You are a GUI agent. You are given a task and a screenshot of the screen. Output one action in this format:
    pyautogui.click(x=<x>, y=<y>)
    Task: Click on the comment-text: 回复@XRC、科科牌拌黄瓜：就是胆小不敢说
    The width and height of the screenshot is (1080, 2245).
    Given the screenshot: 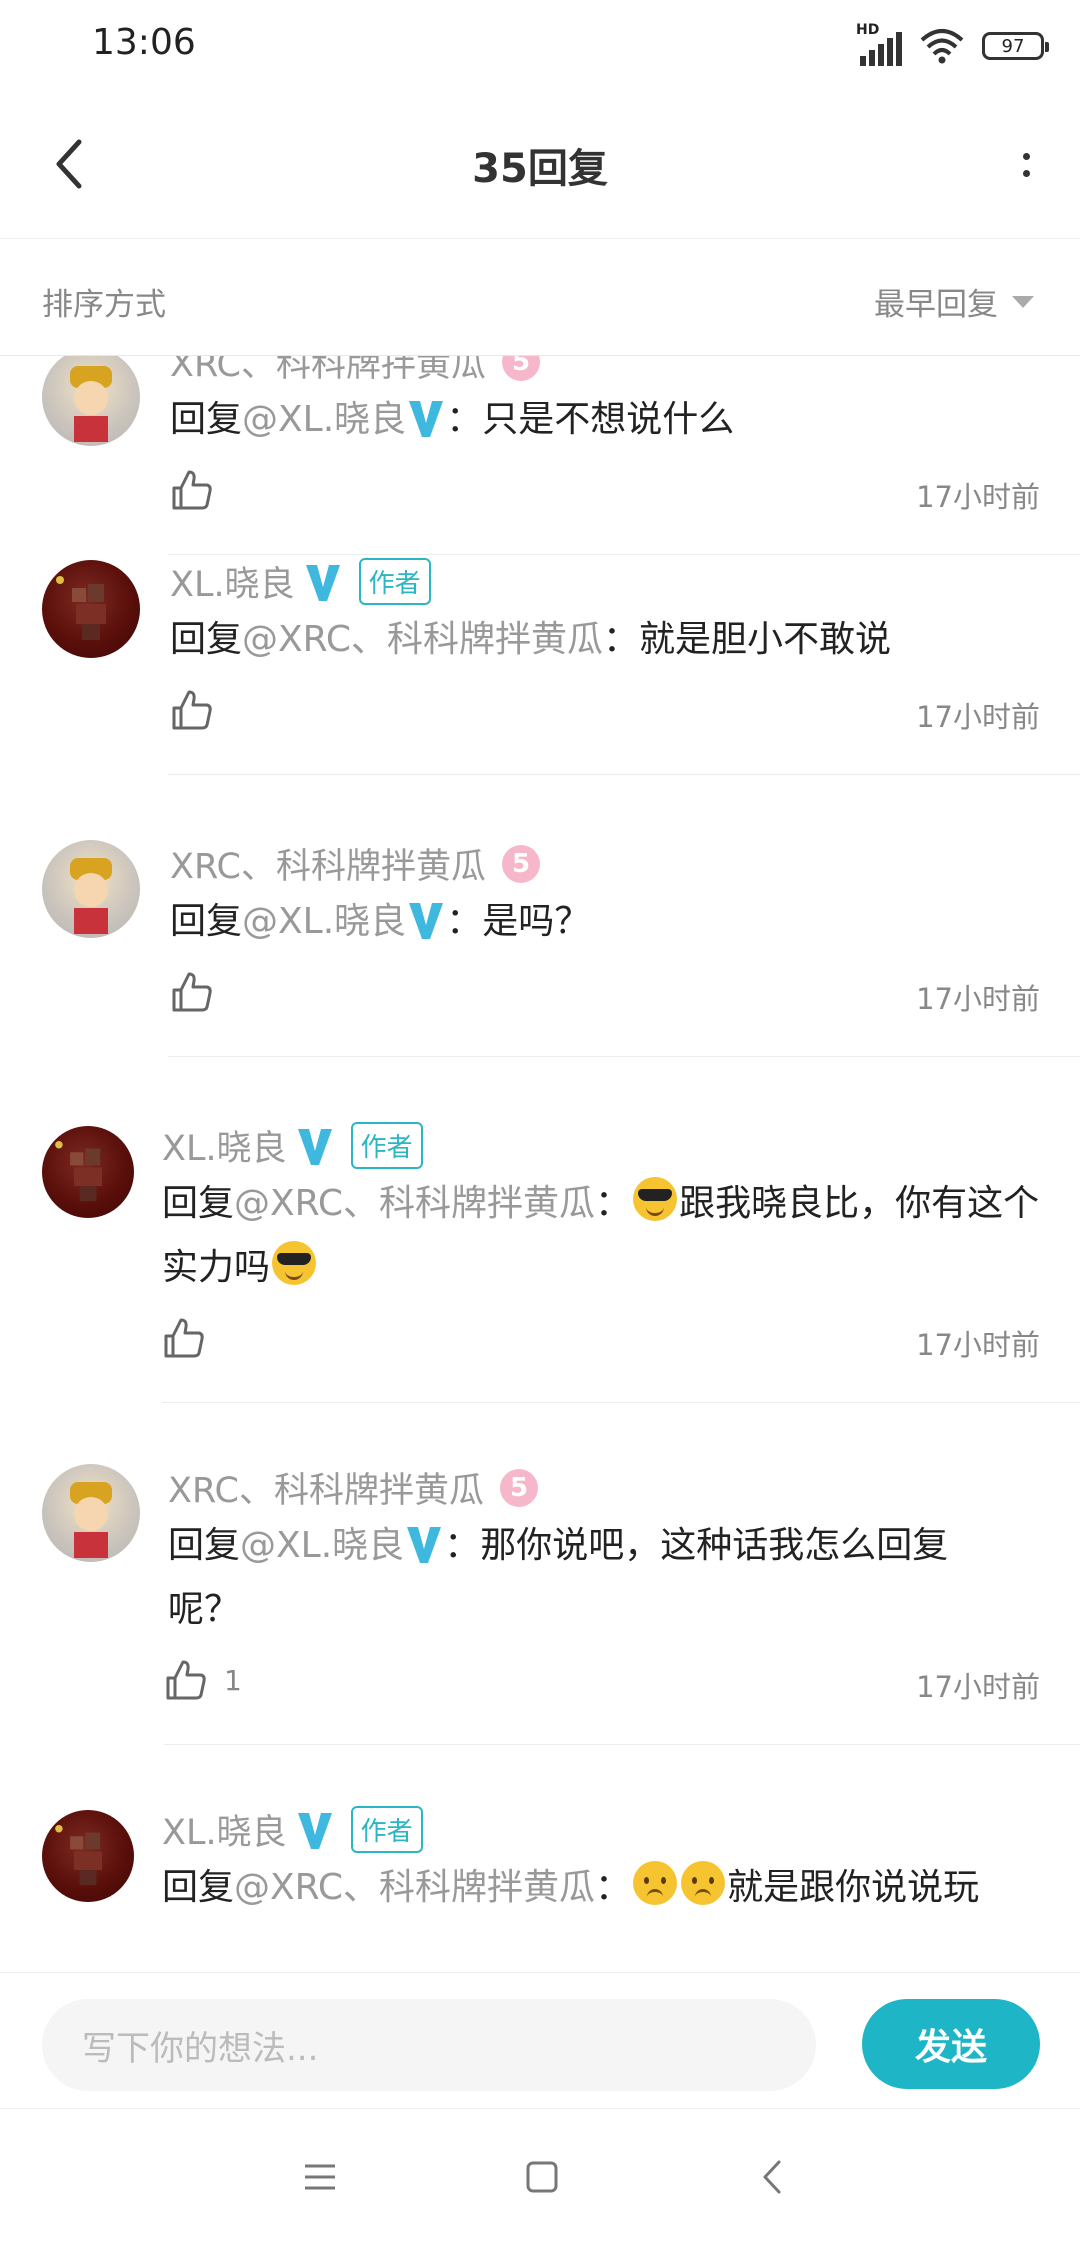 What is the action you would take?
    pyautogui.click(x=605, y=640)
    